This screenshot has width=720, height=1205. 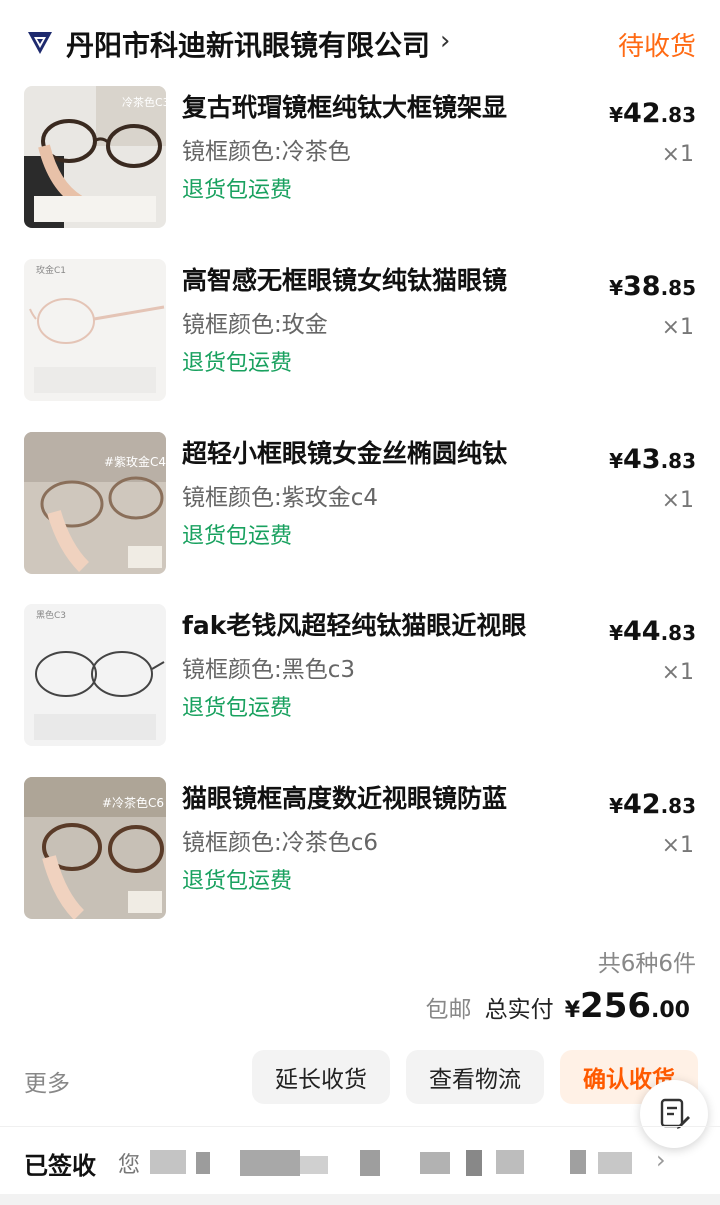 I want to click on free-shipping-label: 包邮, so click(x=448, y=1010).